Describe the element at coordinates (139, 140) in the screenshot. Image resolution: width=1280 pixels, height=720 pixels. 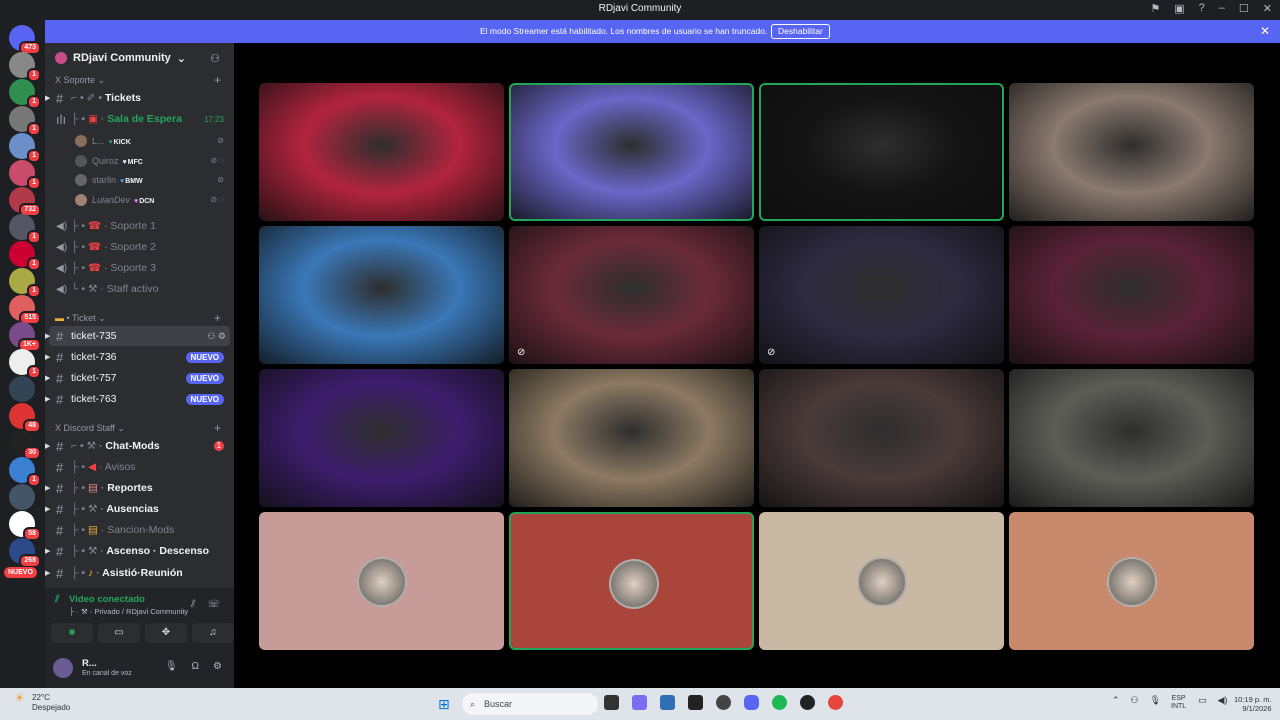
I see `voice-user: L... ♥KICK ⊘` at that location.